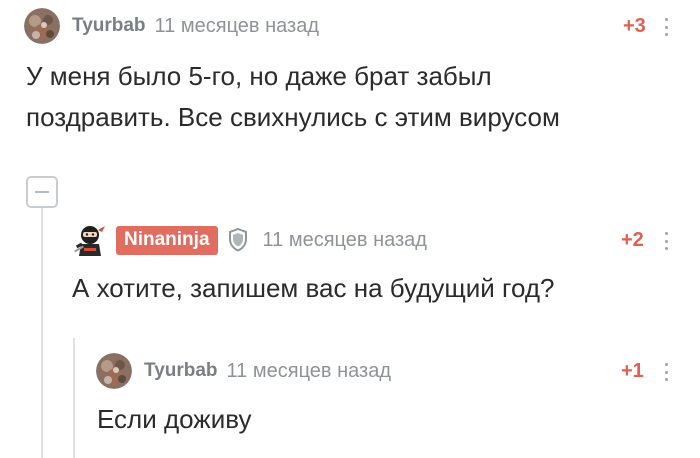 The image size is (700, 458). I want to click on comment-rating: +1, so click(632, 371).